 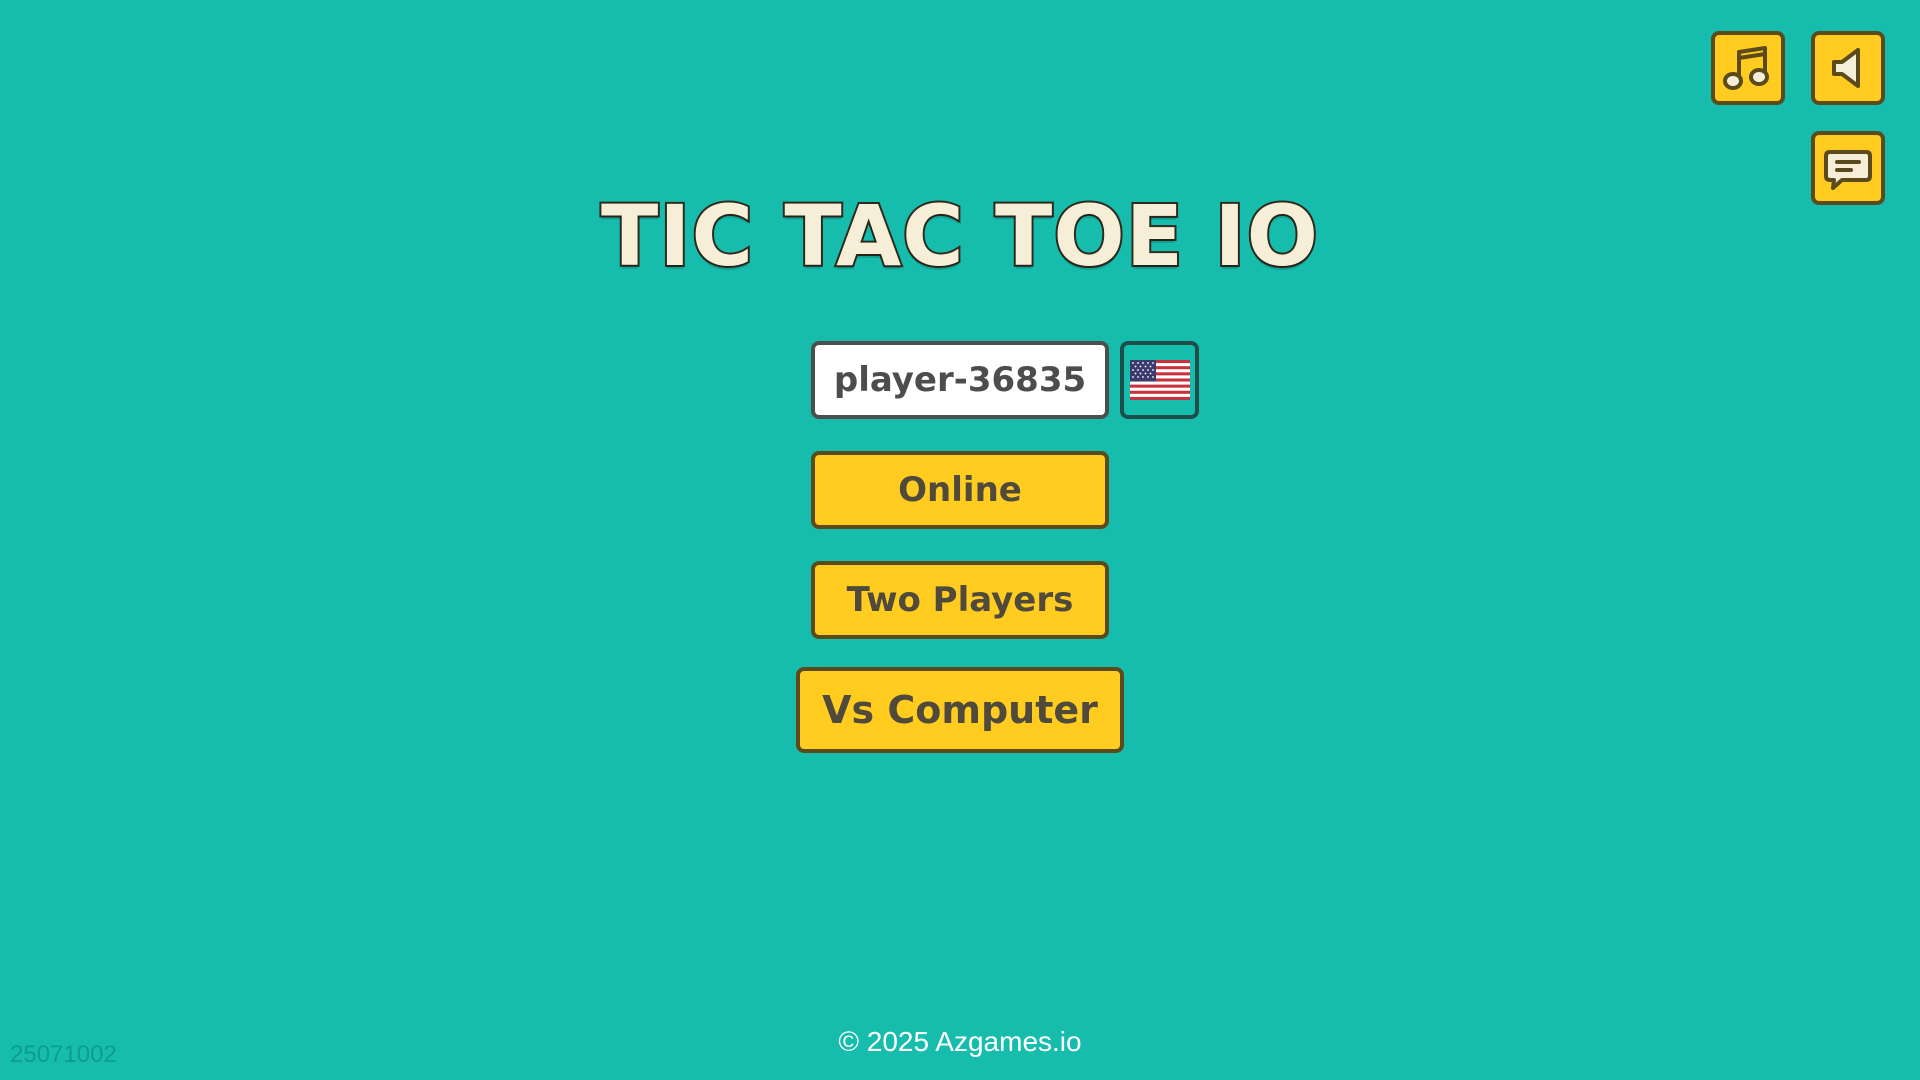 I want to click on two-players-button: Two Players, so click(x=960, y=600).